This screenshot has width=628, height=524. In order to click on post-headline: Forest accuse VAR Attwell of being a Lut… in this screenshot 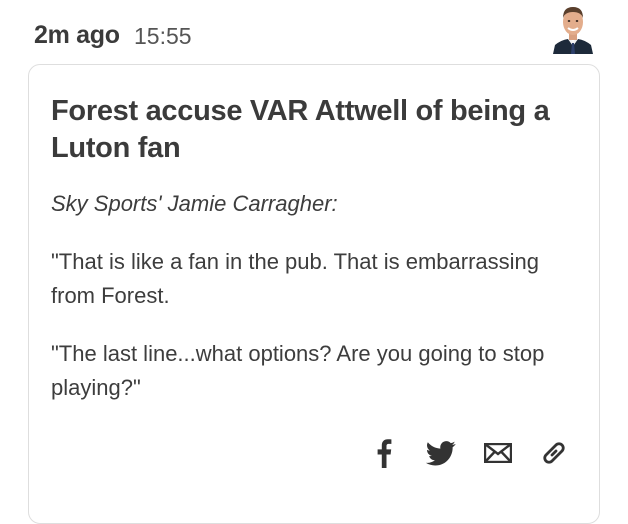, I will do `click(300, 129)`.